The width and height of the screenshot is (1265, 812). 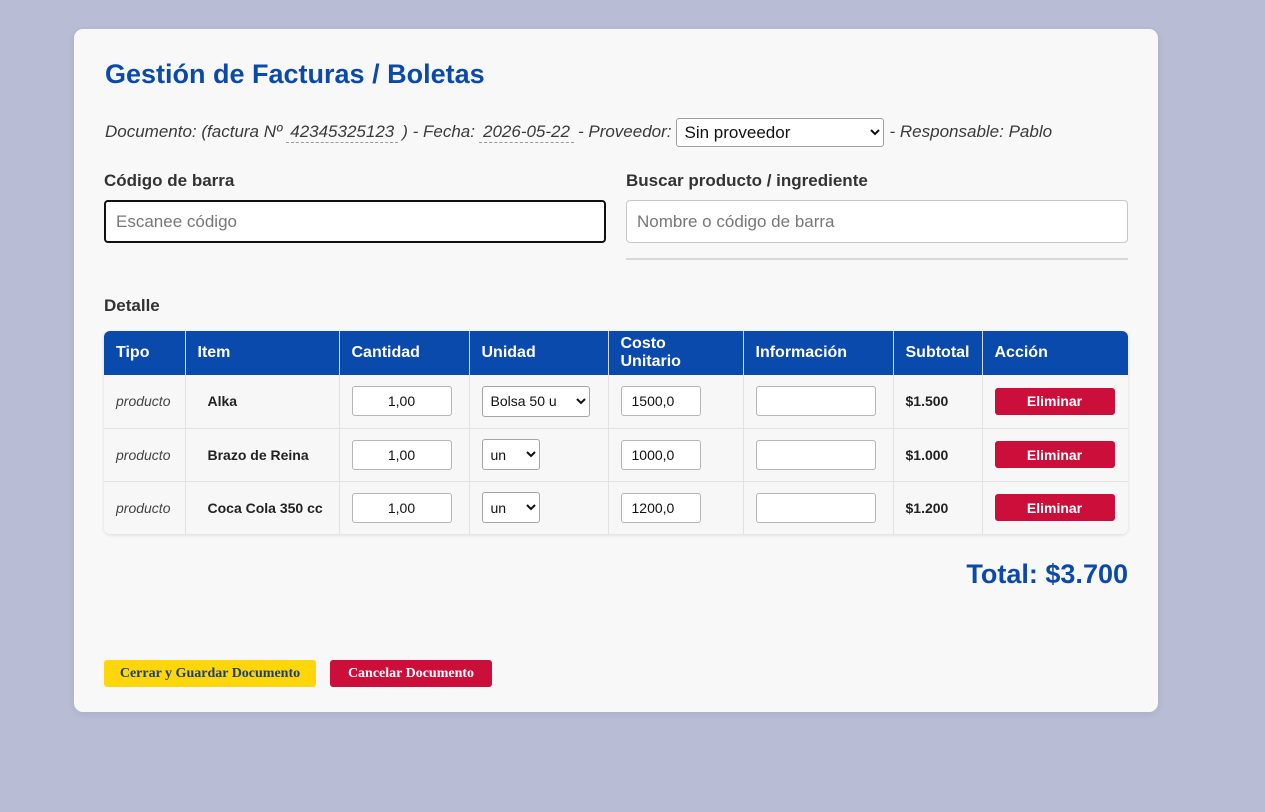 I want to click on cell-unidad: Bolsa 50 u, so click(x=539, y=401).